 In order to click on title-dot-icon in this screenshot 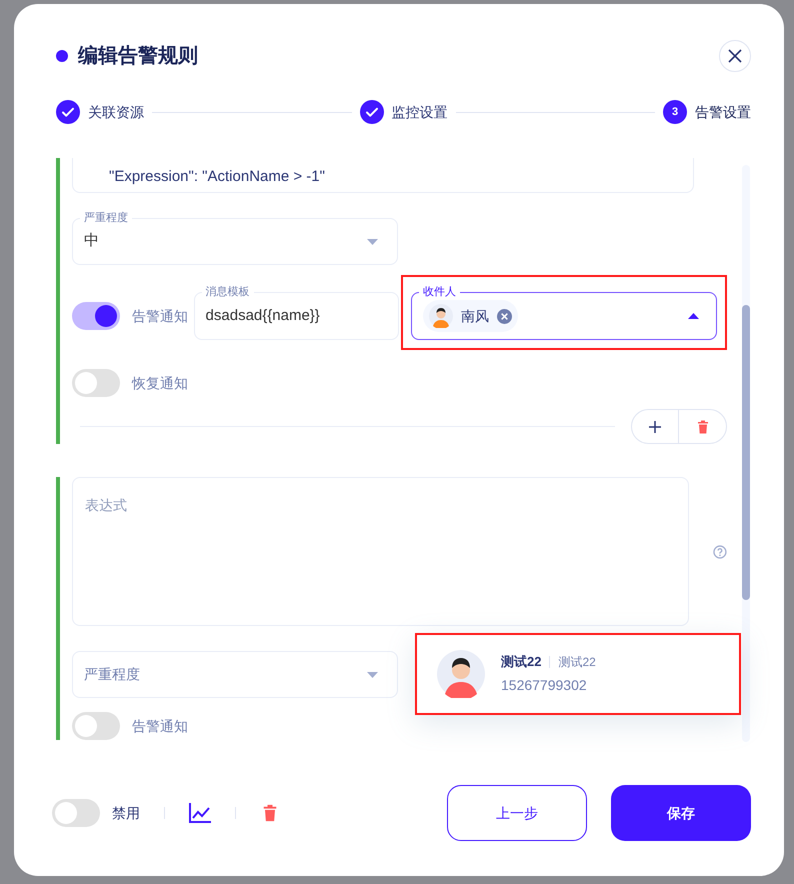, I will do `click(62, 56)`.